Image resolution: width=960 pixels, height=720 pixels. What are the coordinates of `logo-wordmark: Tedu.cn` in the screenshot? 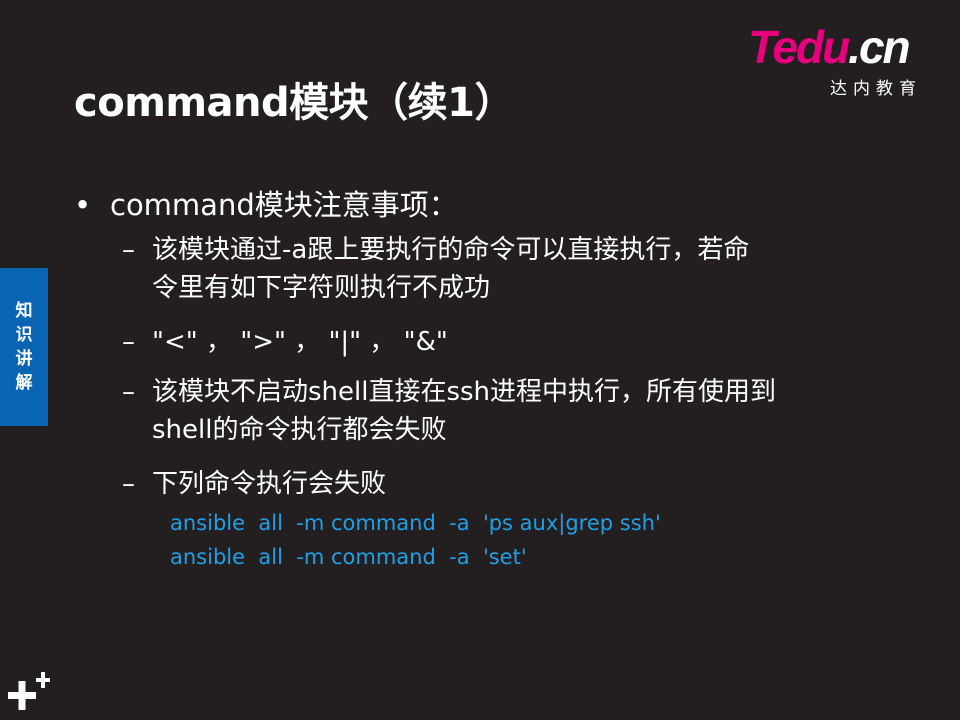 It's located at (829, 47).